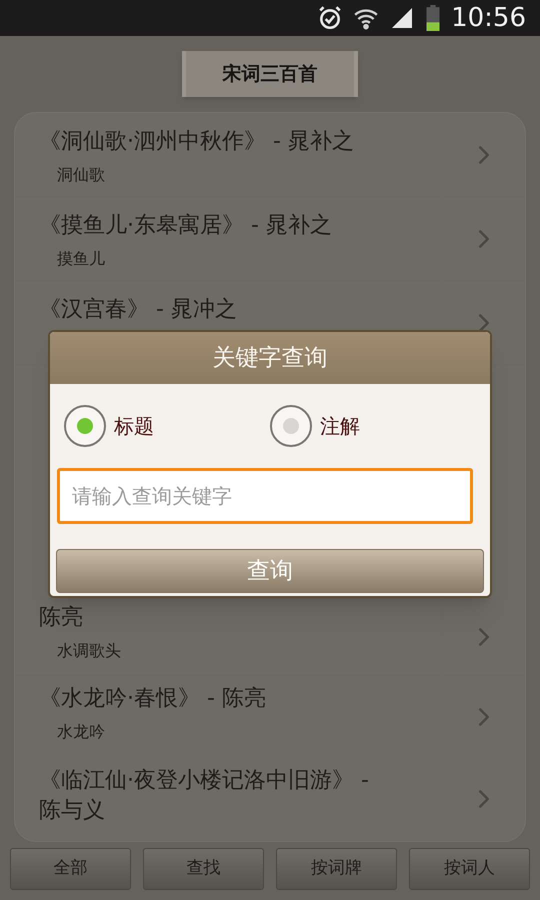  Describe the element at coordinates (270, 358) in the screenshot. I see `dialog-title: 关键字查询` at that location.